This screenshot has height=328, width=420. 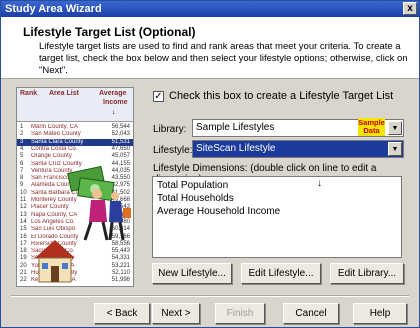 What do you see at coordinates (235, 127) in the screenshot?
I see `library-select-value: Sample Lifestyles` at bounding box center [235, 127].